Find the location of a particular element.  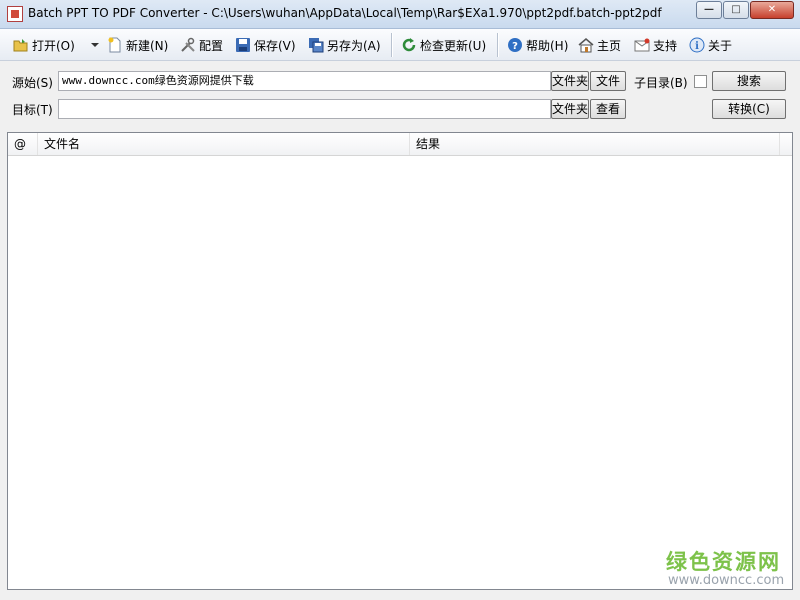

close-button: ✕ is located at coordinates (772, 10).